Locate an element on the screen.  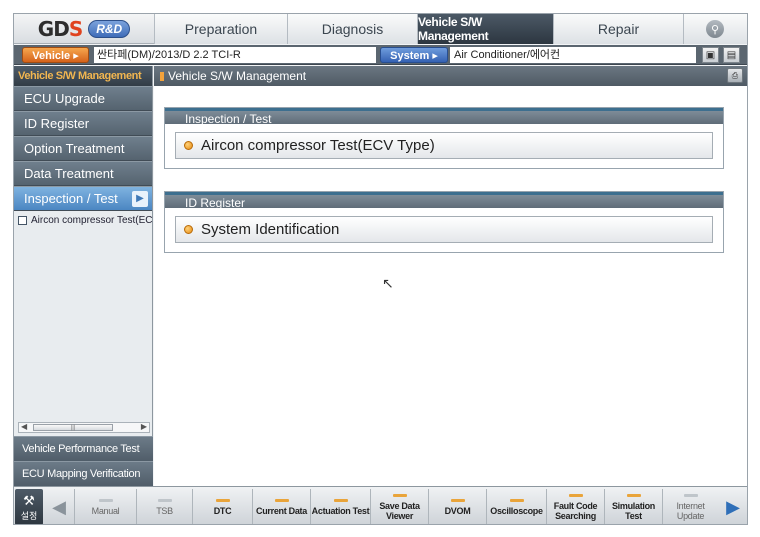
item-label: System Identification is located at coordinates (270, 229).